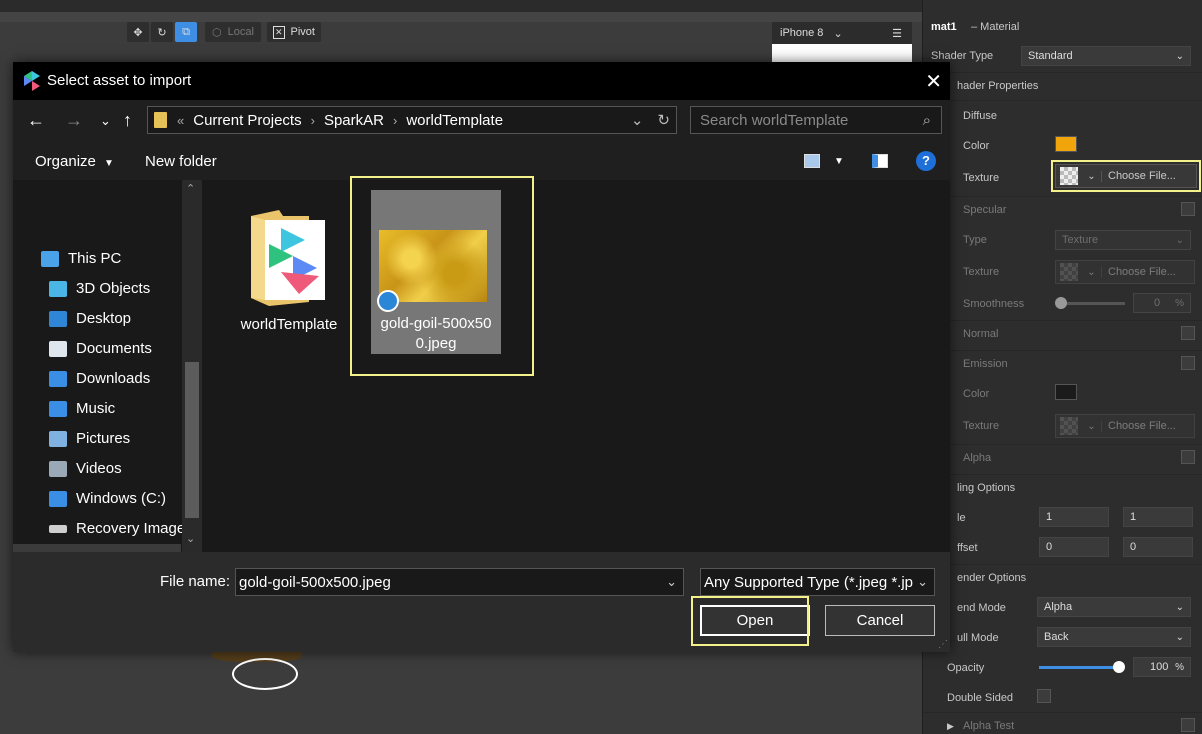 The width and height of the screenshot is (1202, 734). I want to click on new-folder-button: New folder, so click(181, 161).